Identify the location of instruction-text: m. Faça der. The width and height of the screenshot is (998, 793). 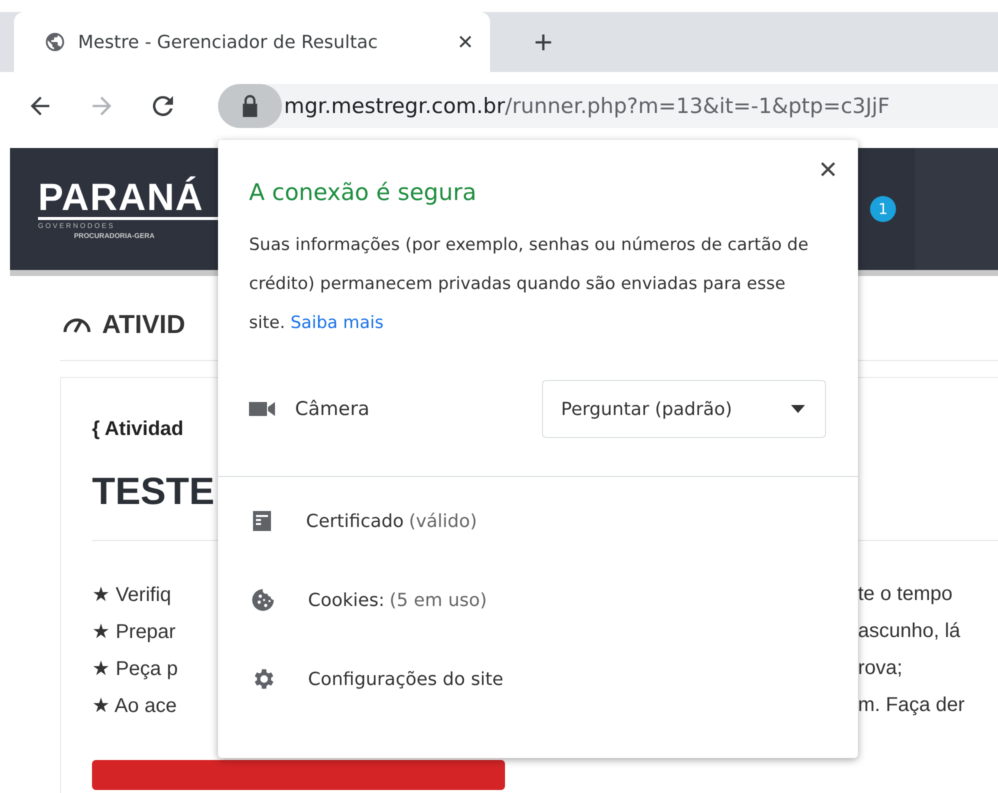
(912, 705).